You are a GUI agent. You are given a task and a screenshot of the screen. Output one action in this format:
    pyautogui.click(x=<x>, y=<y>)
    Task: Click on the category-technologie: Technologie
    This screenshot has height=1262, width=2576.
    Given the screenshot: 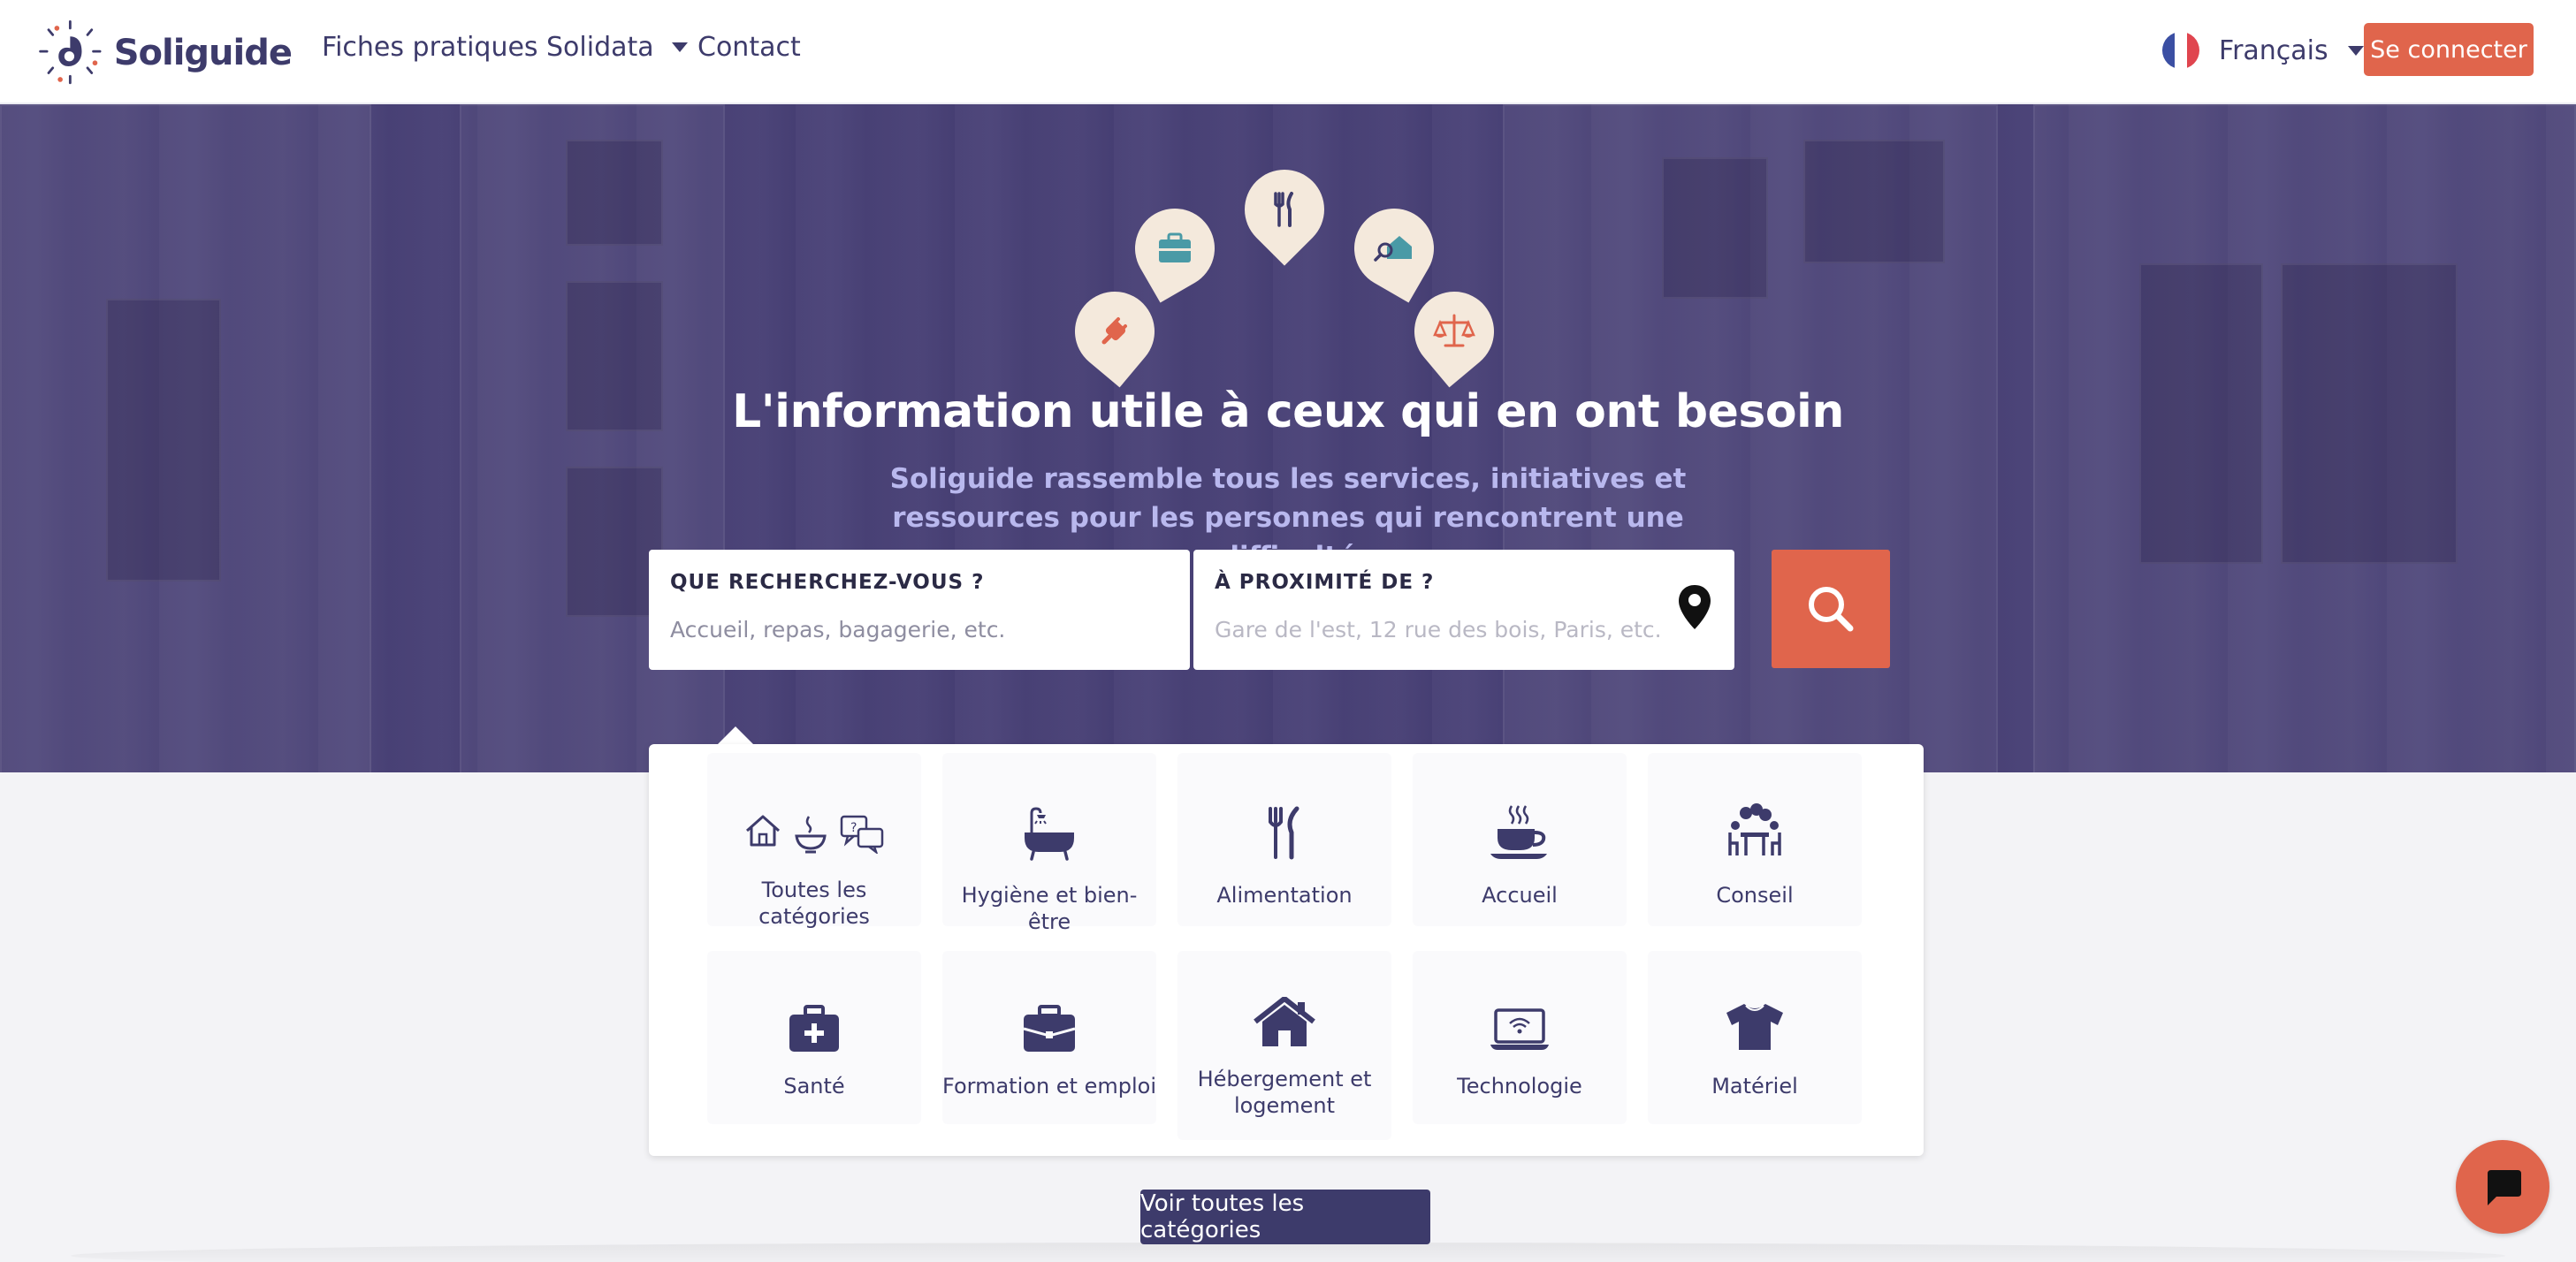 What is the action you would take?
    pyautogui.click(x=1520, y=1037)
    